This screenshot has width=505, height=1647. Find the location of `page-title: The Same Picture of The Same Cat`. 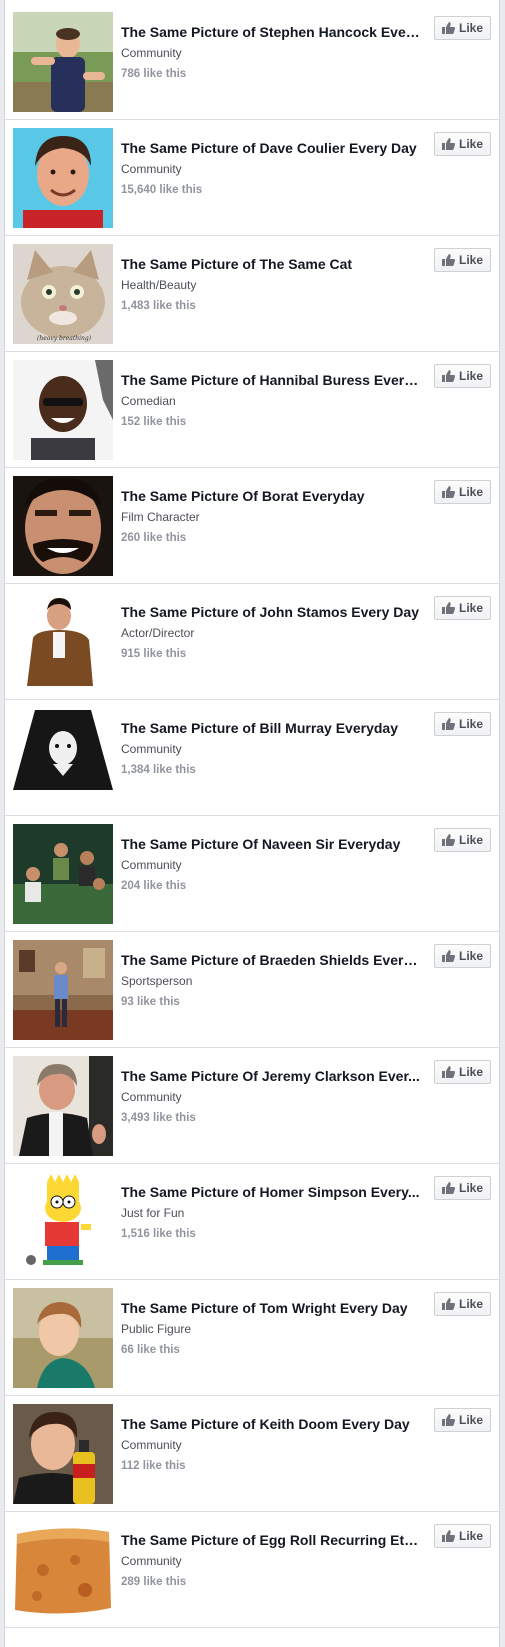

page-title: The Same Picture of The Same Cat is located at coordinates (271, 264).